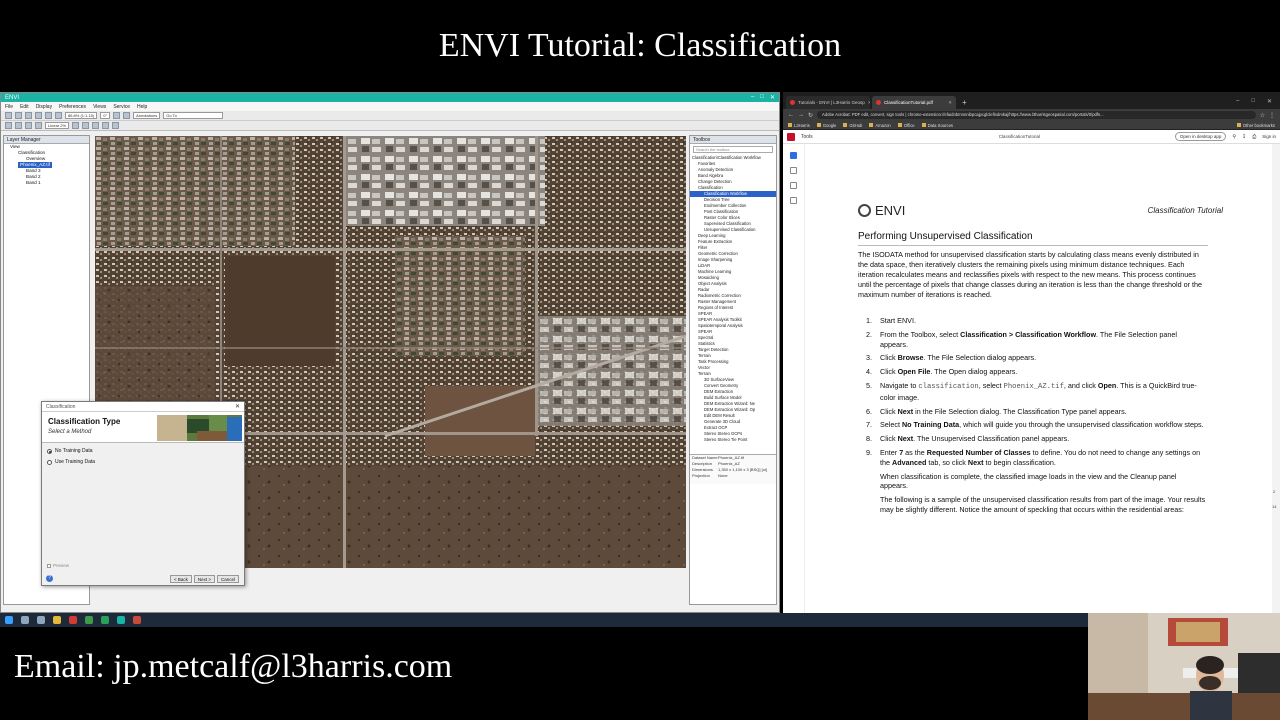  What do you see at coordinates (48, 115) in the screenshot?
I see `zoom-icon` at bounding box center [48, 115].